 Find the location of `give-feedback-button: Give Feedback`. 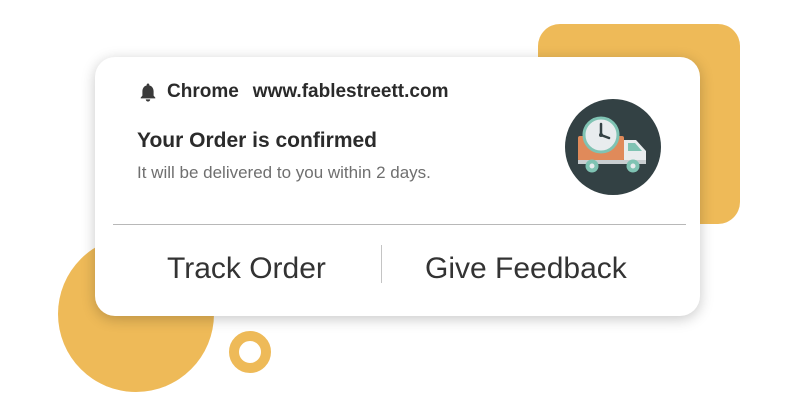

give-feedback-button: Give Feedback is located at coordinates (526, 269).